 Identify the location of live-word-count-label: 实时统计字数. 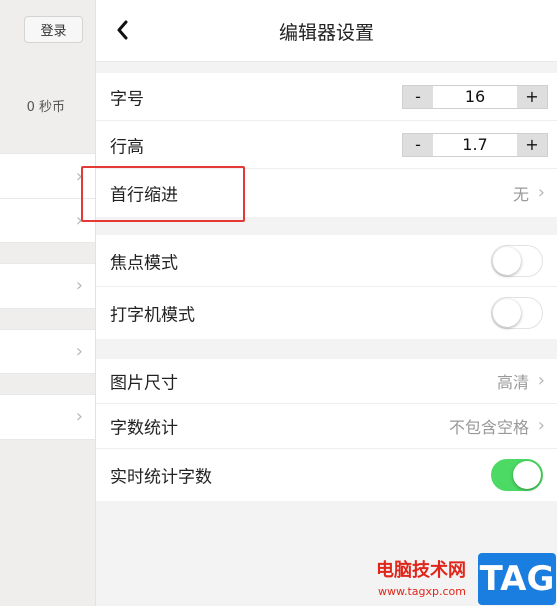
(161, 477).